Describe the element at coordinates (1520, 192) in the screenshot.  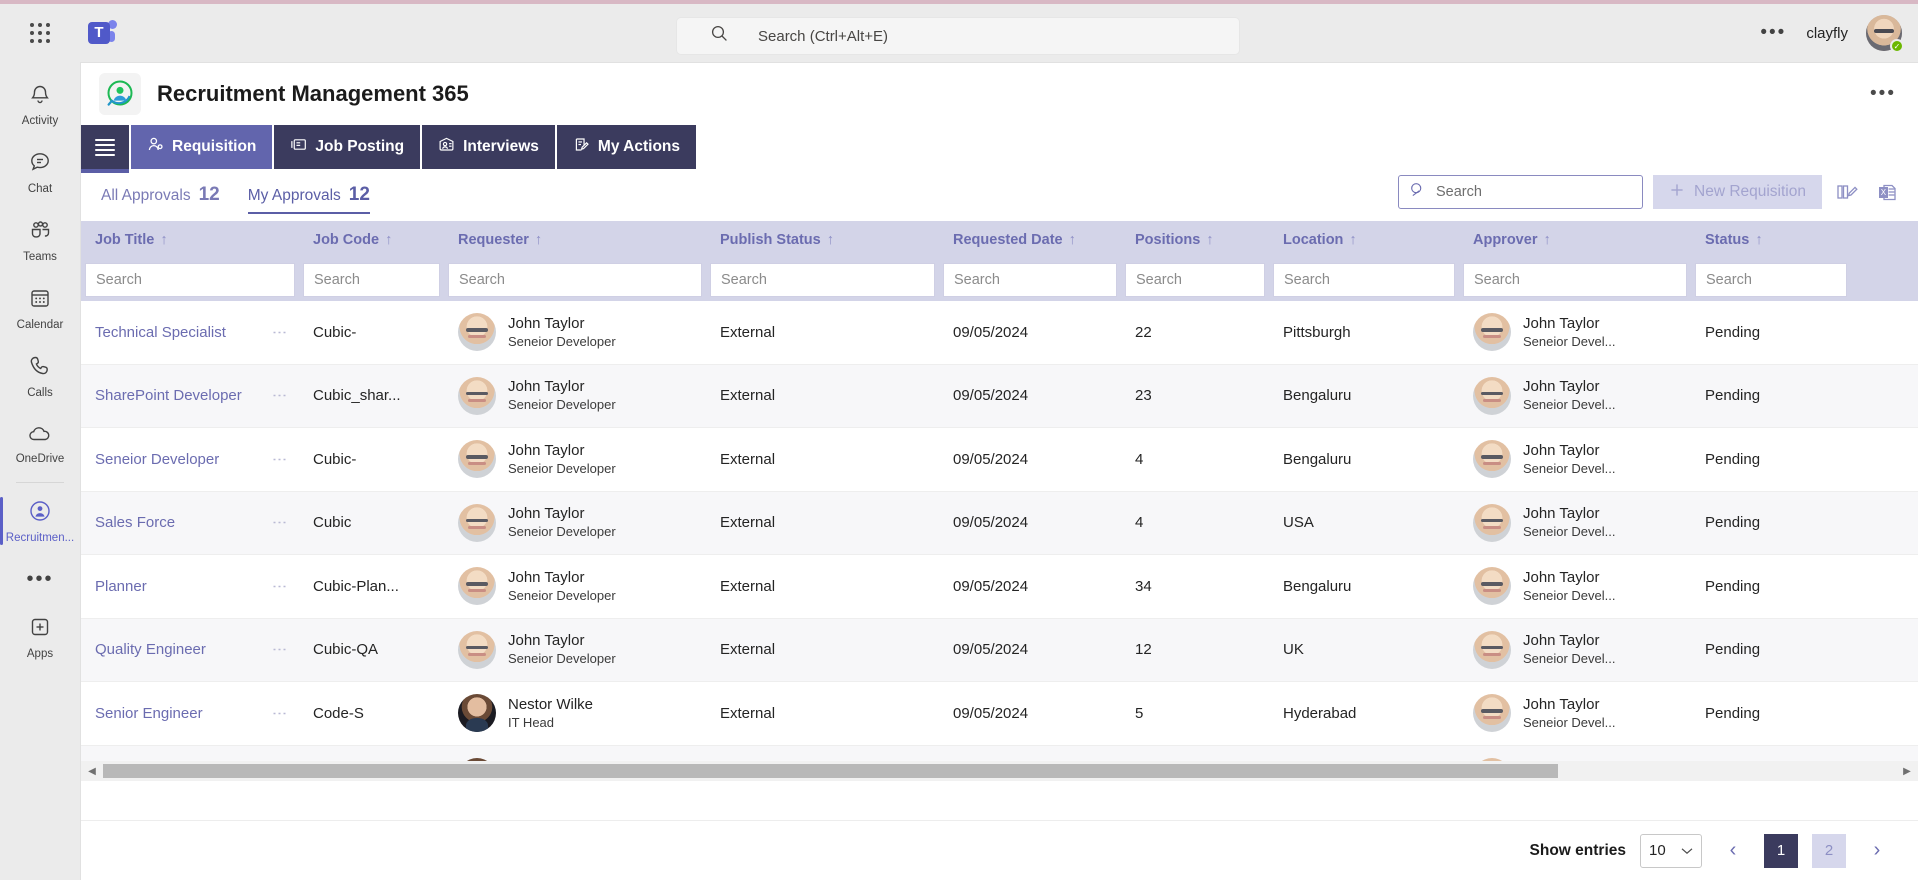
I see `search-input: Search` at that location.